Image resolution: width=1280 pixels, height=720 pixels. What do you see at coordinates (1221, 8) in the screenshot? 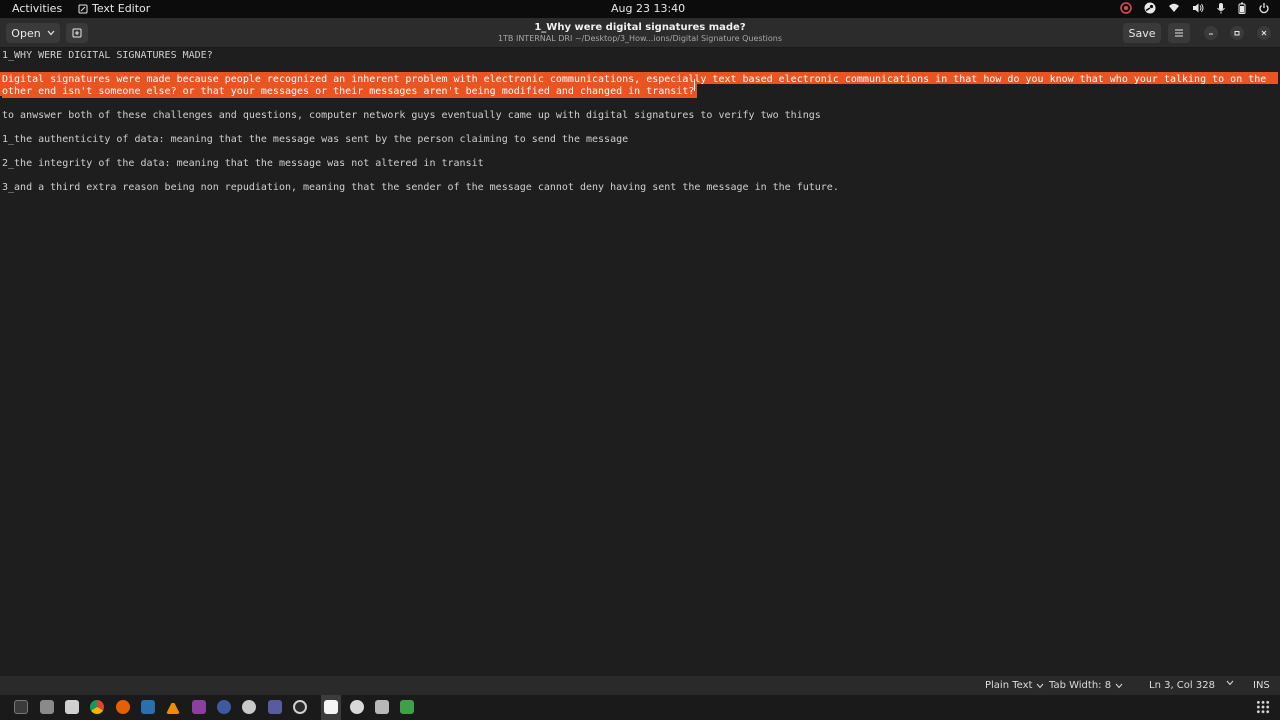
I see `microphone-icon` at bounding box center [1221, 8].